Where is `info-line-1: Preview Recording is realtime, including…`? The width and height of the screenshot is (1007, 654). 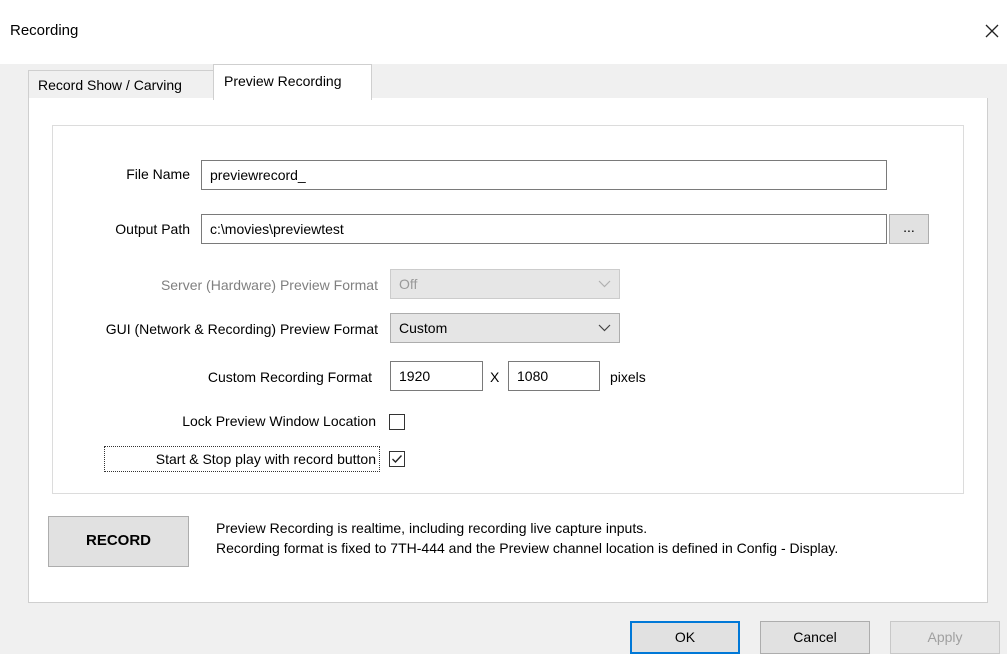 info-line-1: Preview Recording is realtime, including… is located at coordinates (432, 528).